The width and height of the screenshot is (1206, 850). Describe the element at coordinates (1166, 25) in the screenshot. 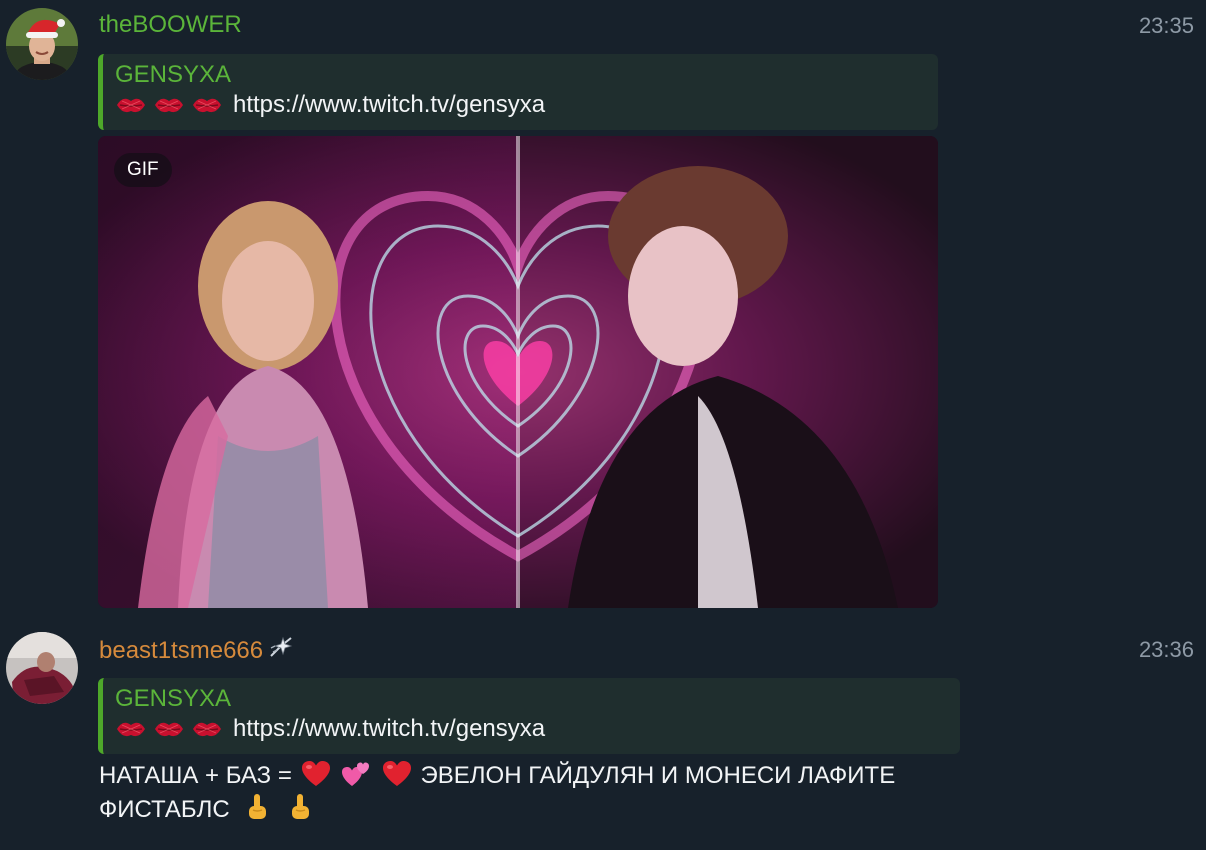

I see `message-timestamp: 23:35` at that location.